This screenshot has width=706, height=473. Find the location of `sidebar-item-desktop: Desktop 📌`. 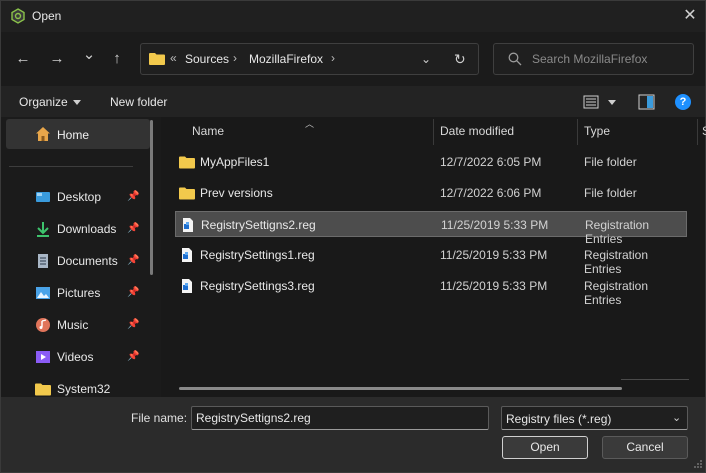

sidebar-item-desktop: Desktop 📌 is located at coordinates (90, 197).